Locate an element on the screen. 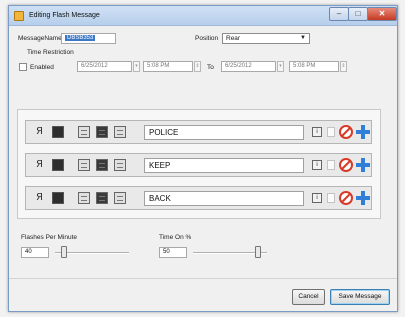 The height and width of the screenshot is (317, 405). message-name-value: DBSB353 is located at coordinates (80, 38).